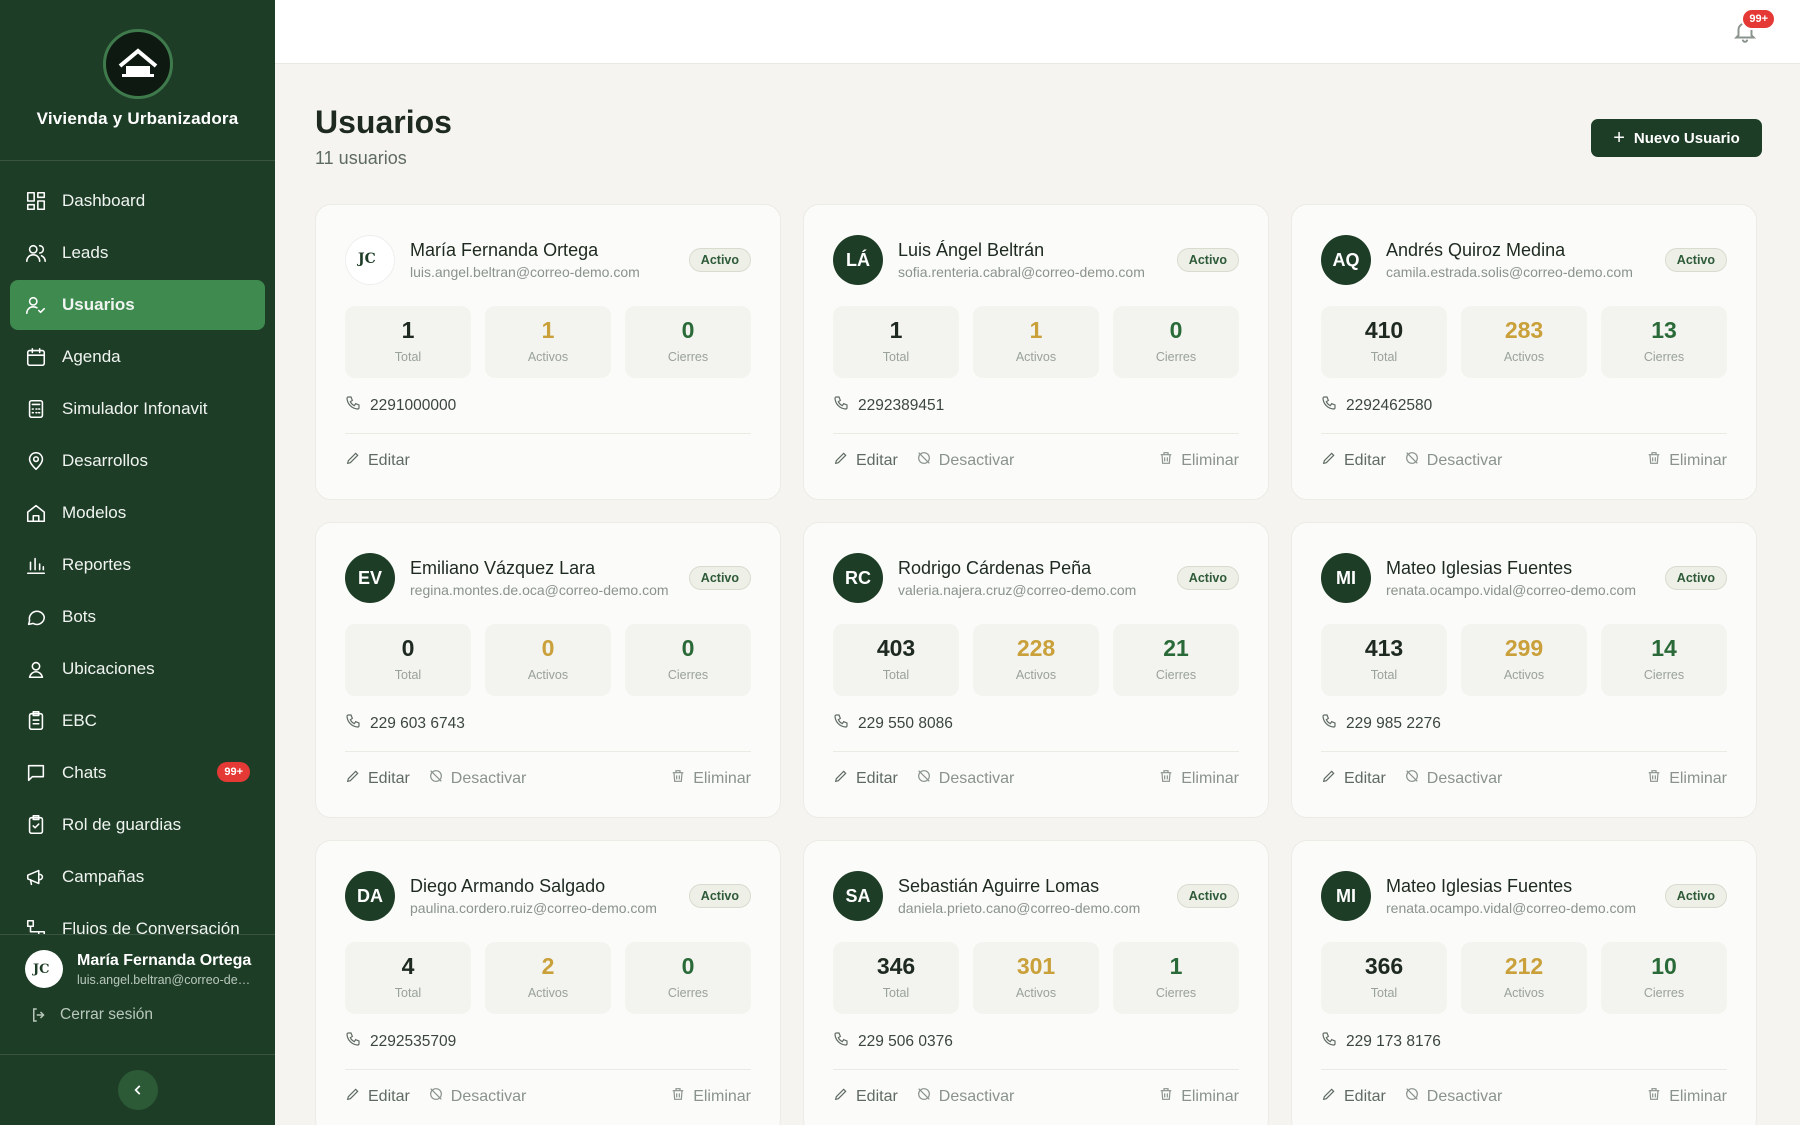  Describe the element at coordinates (896, 330) in the screenshot. I see `stat-total-value: 1` at that location.